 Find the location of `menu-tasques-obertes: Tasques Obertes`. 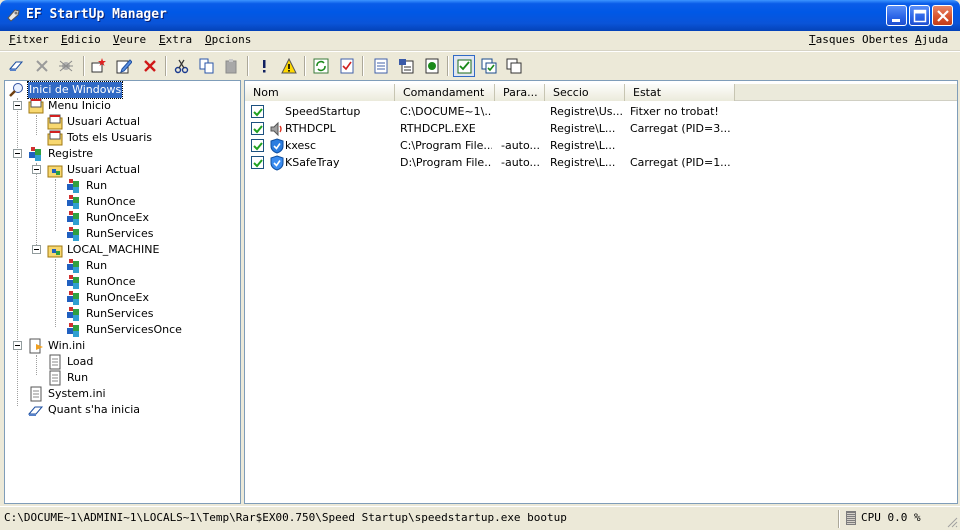

menu-tasques-obertes: Tasques Obertes is located at coordinates (858, 39).